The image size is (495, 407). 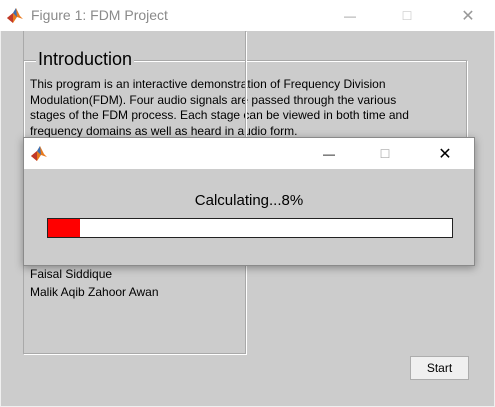 I want to click on progress-bar, so click(x=250, y=228).